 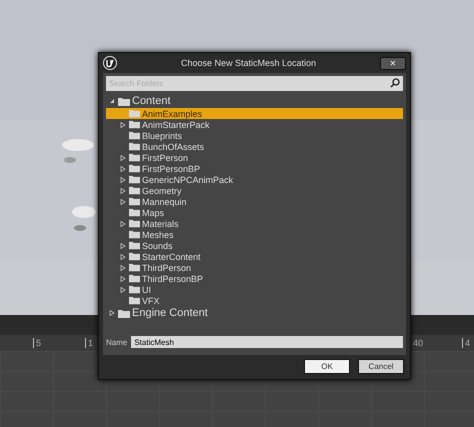 What do you see at coordinates (254, 157) in the screenshot?
I see `folder-item: FirstPerson` at bounding box center [254, 157].